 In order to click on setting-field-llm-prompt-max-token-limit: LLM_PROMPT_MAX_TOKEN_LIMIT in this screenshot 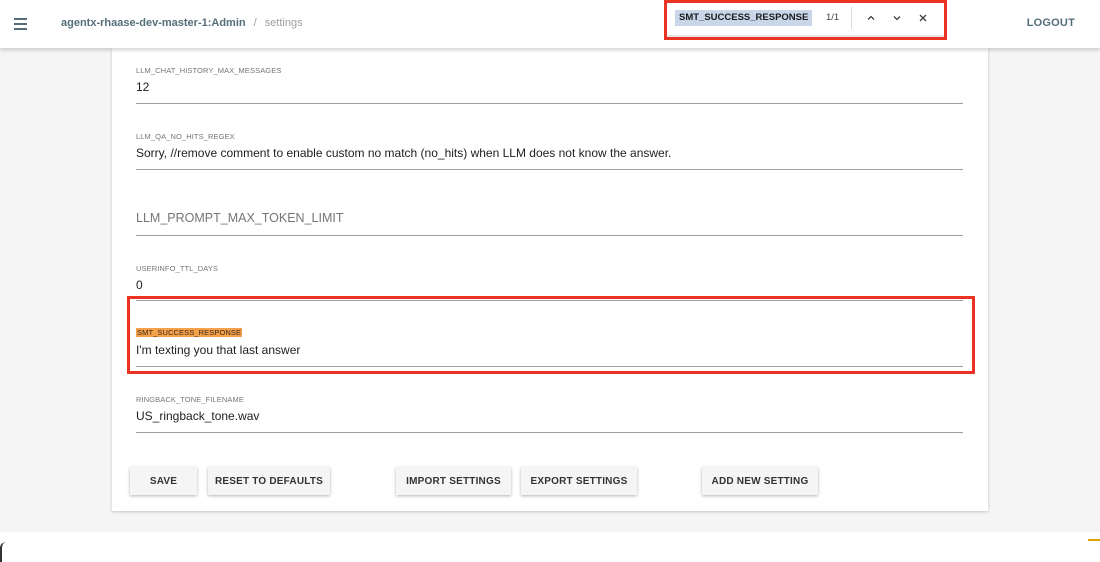, I will do `click(549, 212)`.